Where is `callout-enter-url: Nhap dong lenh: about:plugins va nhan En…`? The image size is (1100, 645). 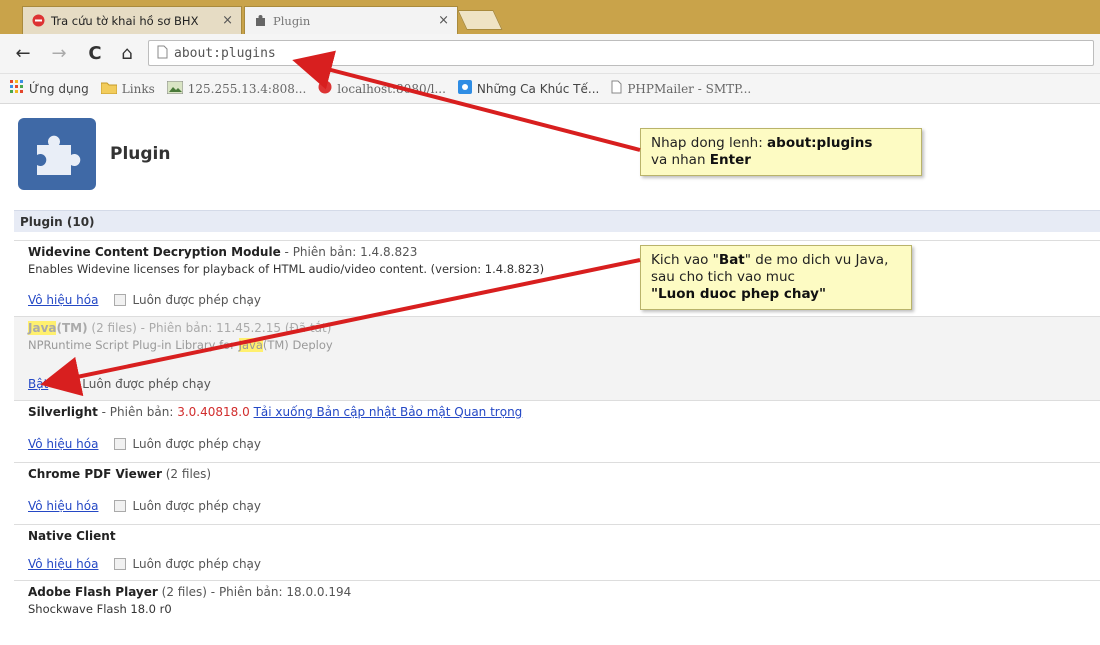
callout-enter-url: Nhap dong lenh: about:plugins va nhan En… is located at coordinates (781, 152).